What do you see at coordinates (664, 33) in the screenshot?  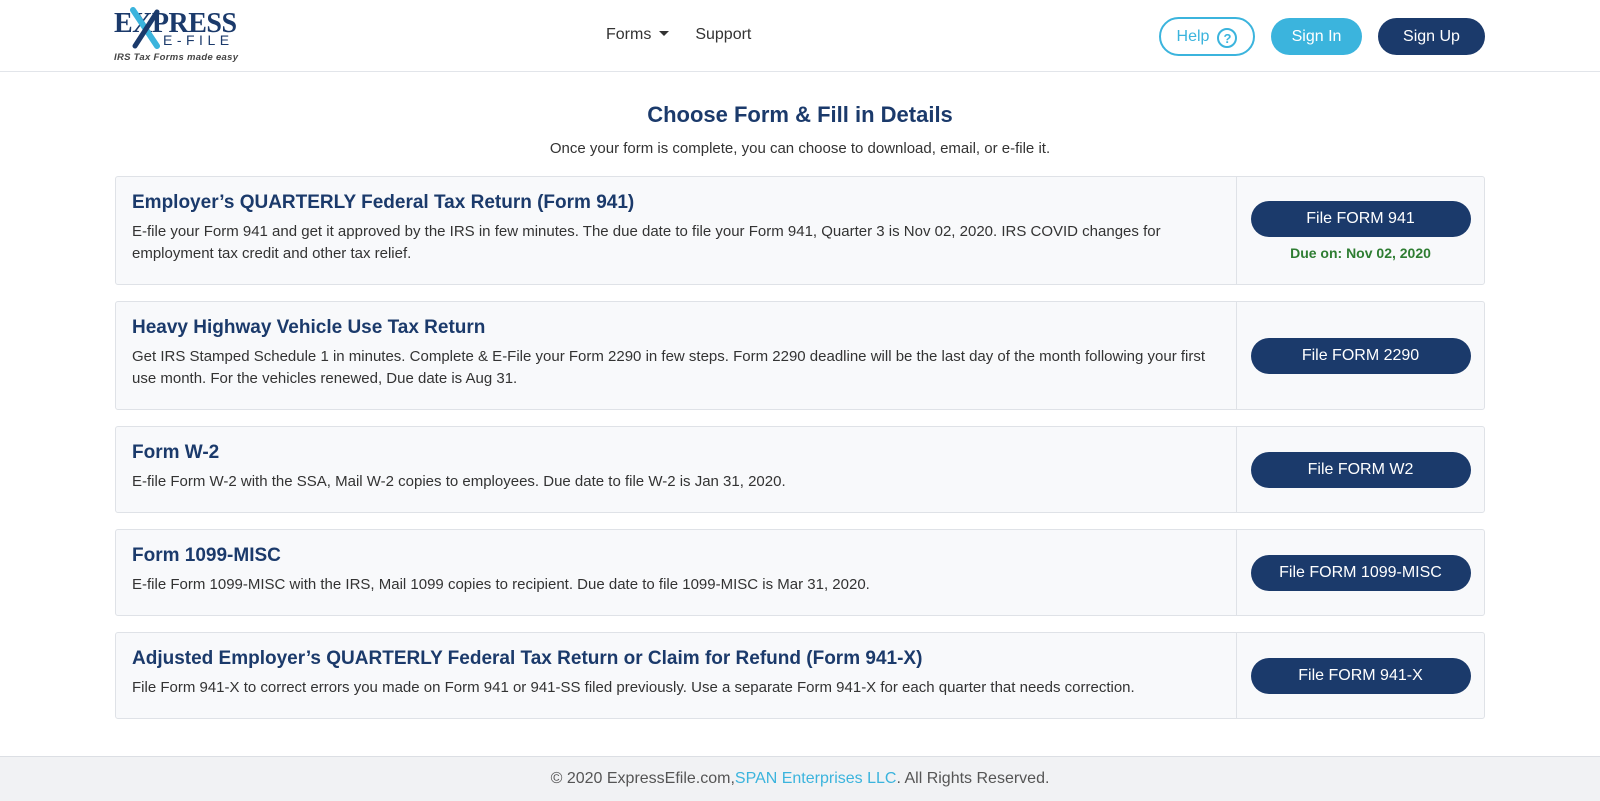 I see `caret-down-icon` at bounding box center [664, 33].